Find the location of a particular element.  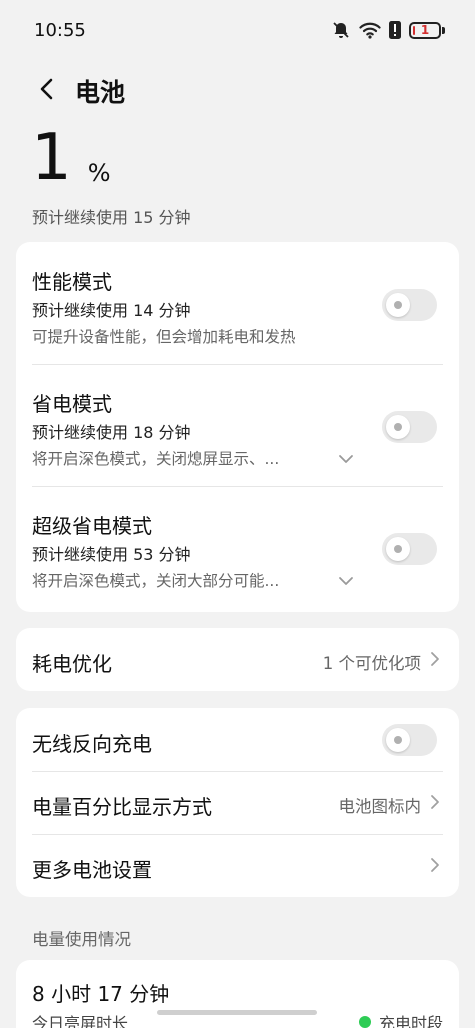

battery-time-estimate: 预计继续使用 15 分钟 is located at coordinates (111, 217).